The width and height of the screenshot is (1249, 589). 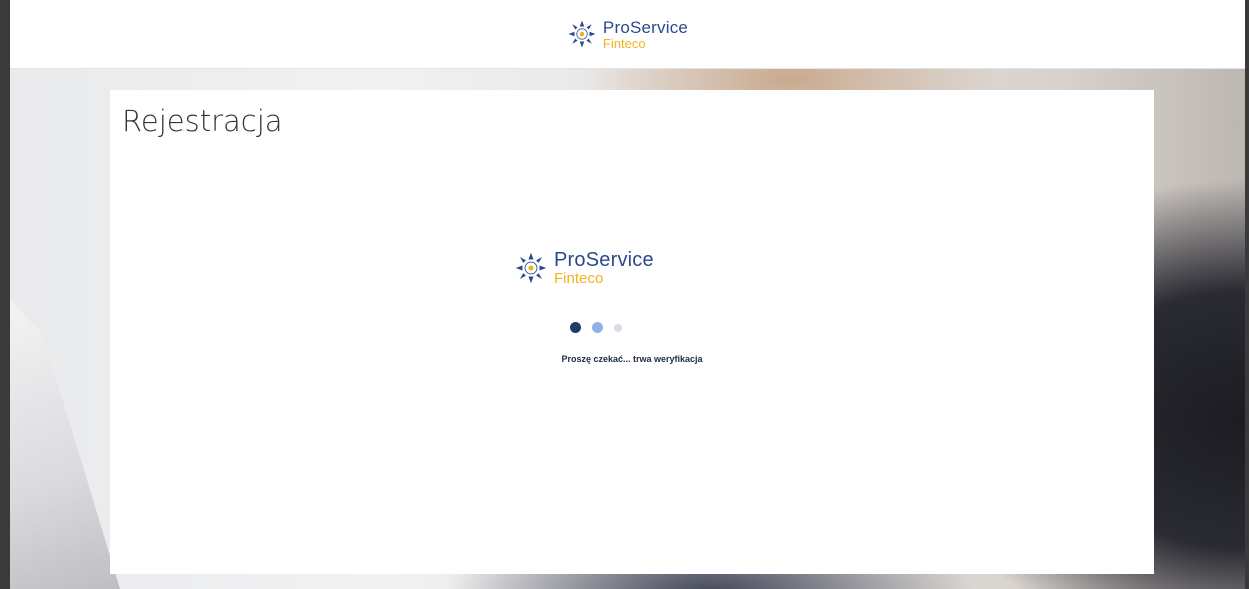 I want to click on loading-dots, so click(x=596, y=327).